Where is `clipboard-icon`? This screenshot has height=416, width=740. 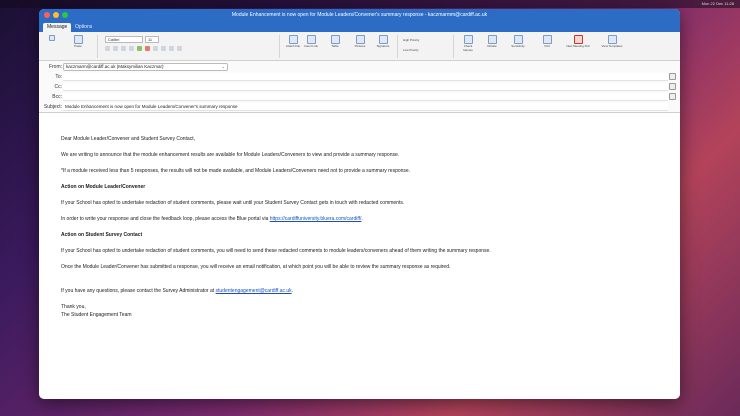 clipboard-icon is located at coordinates (78, 39).